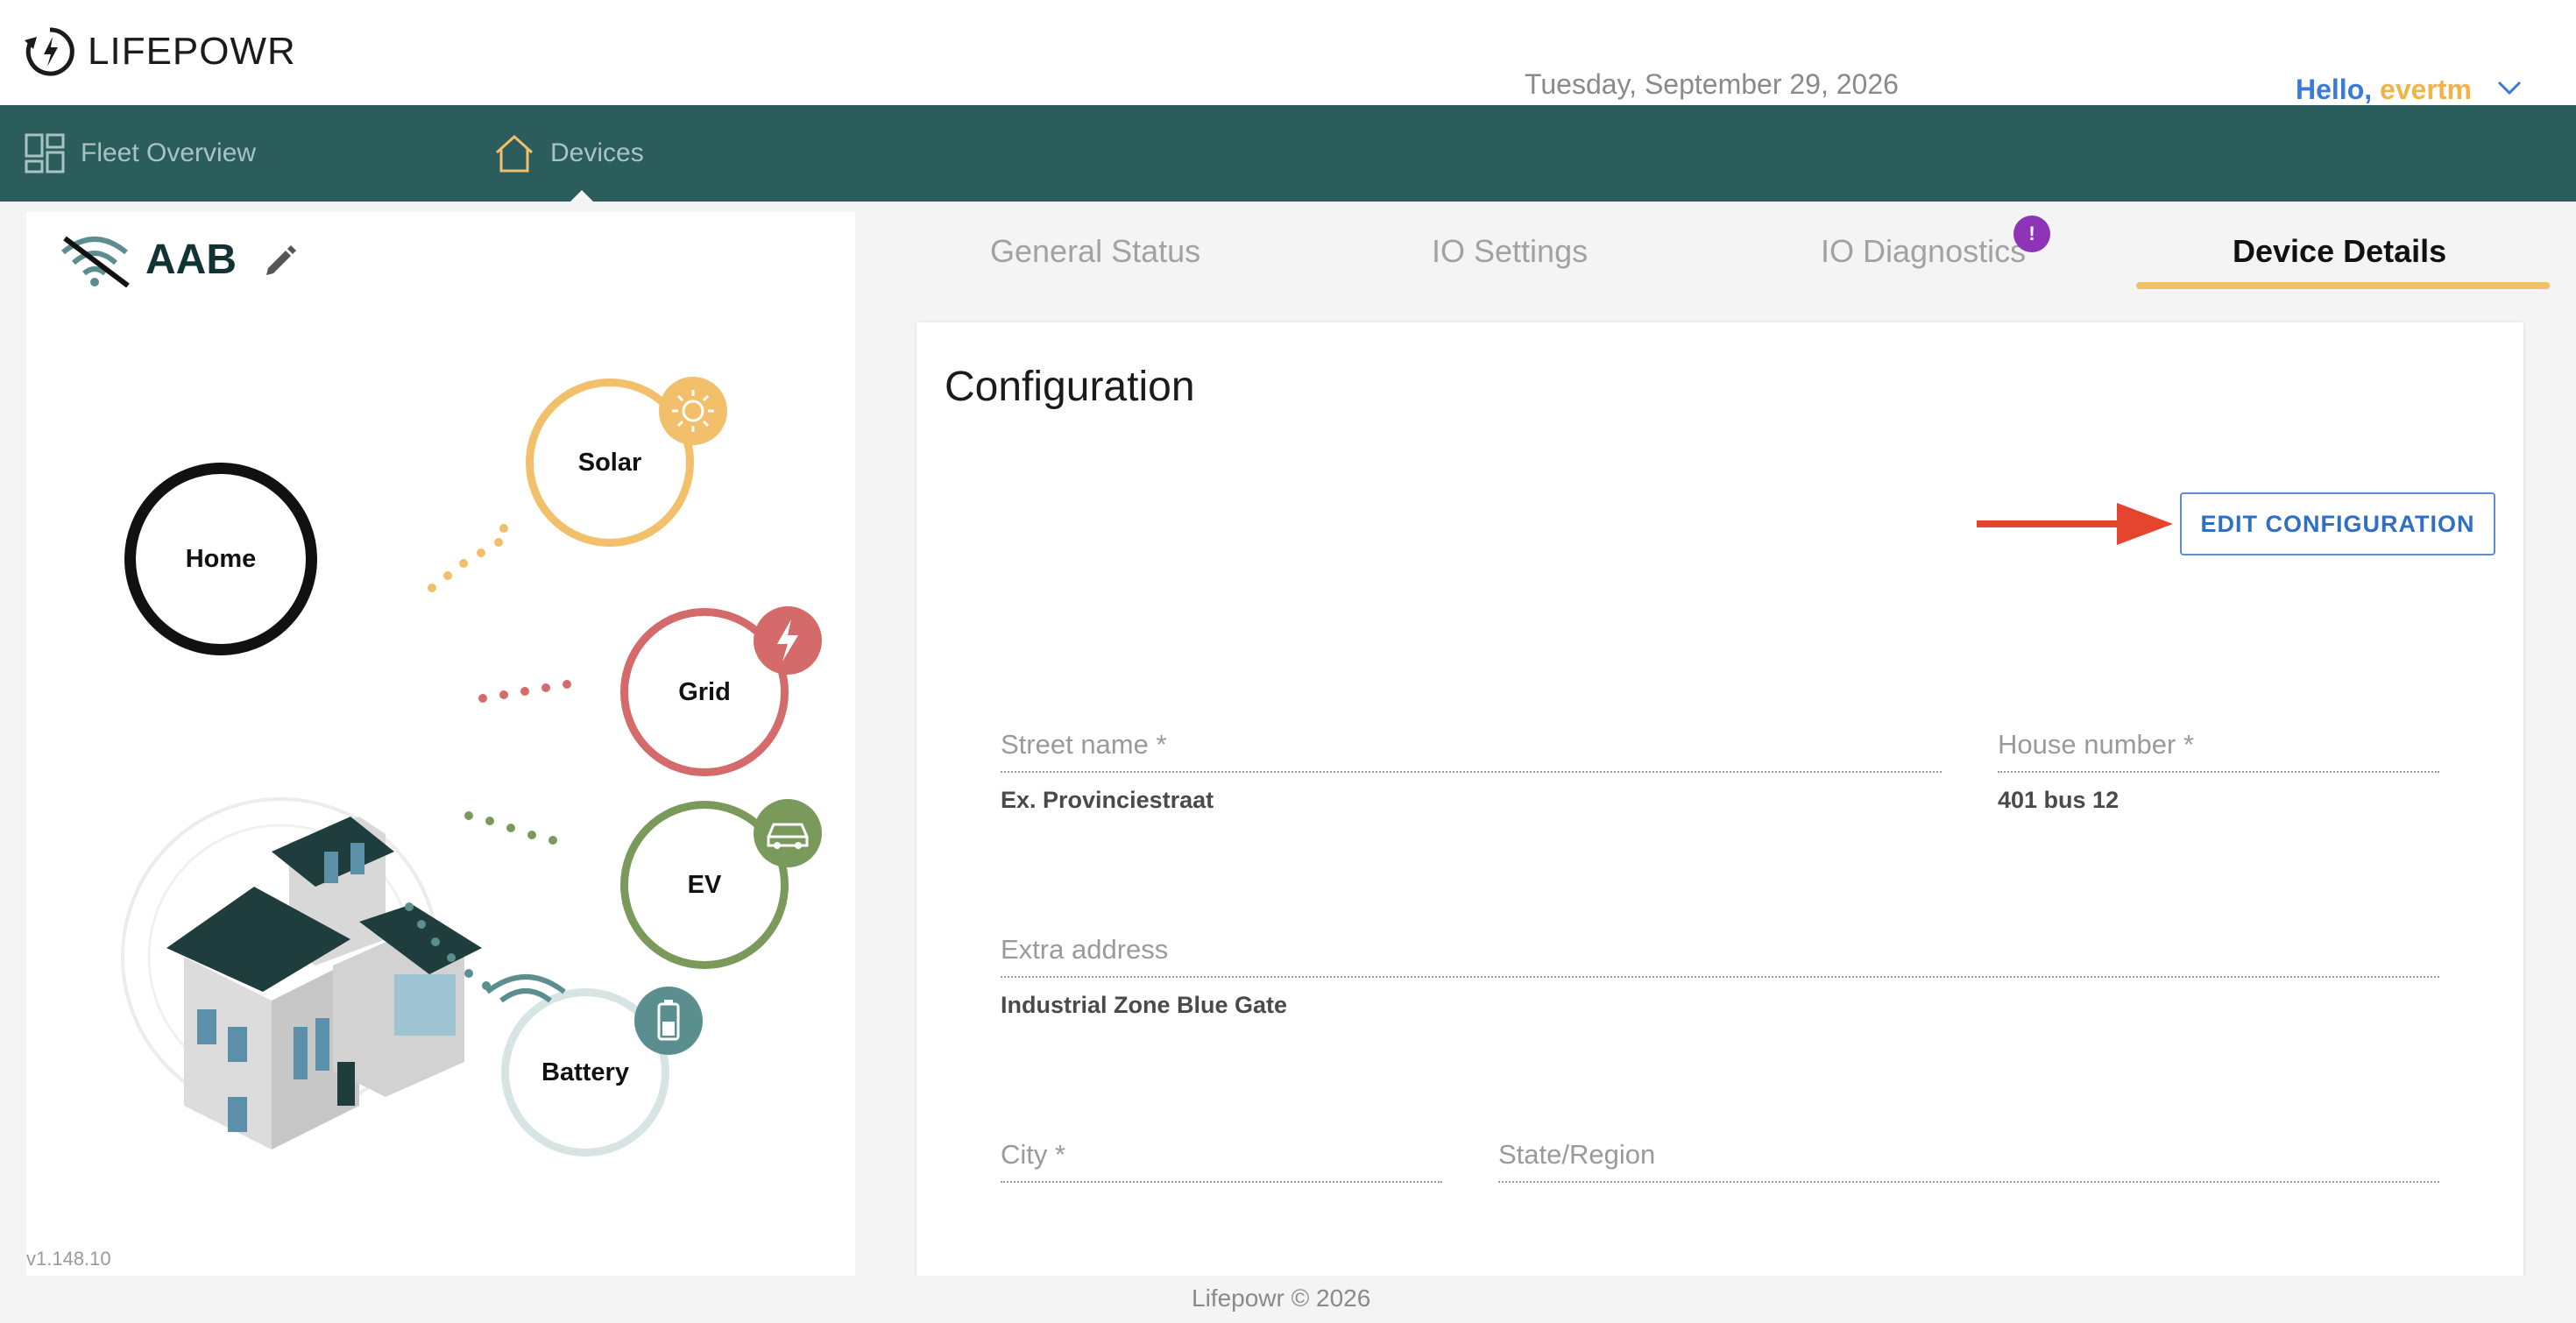 The width and height of the screenshot is (2576, 1323). What do you see at coordinates (704, 691) in the screenshot?
I see `grid-node-label: Grid` at bounding box center [704, 691].